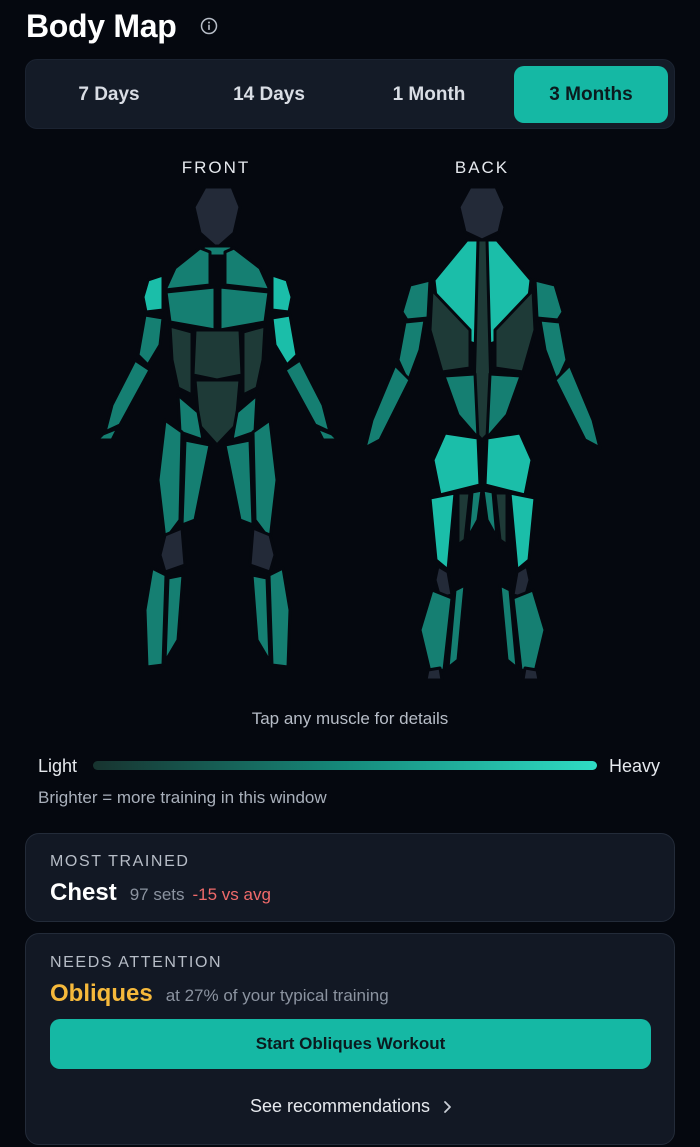 The width and height of the screenshot is (700, 1147). What do you see at coordinates (490, 514) in the screenshot?
I see `back-hamstring-inner-right` at bounding box center [490, 514].